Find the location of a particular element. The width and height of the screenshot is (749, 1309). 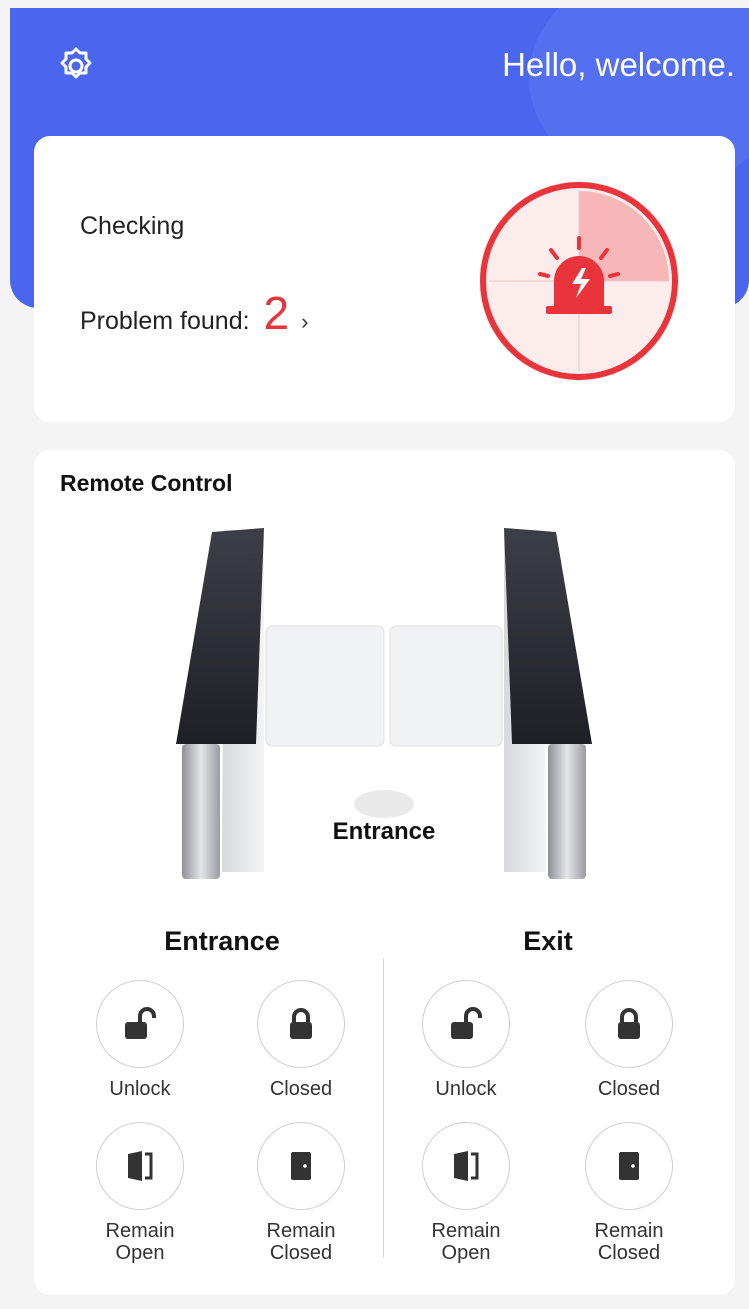

alarm-siren-icon is located at coordinates (579, 281).